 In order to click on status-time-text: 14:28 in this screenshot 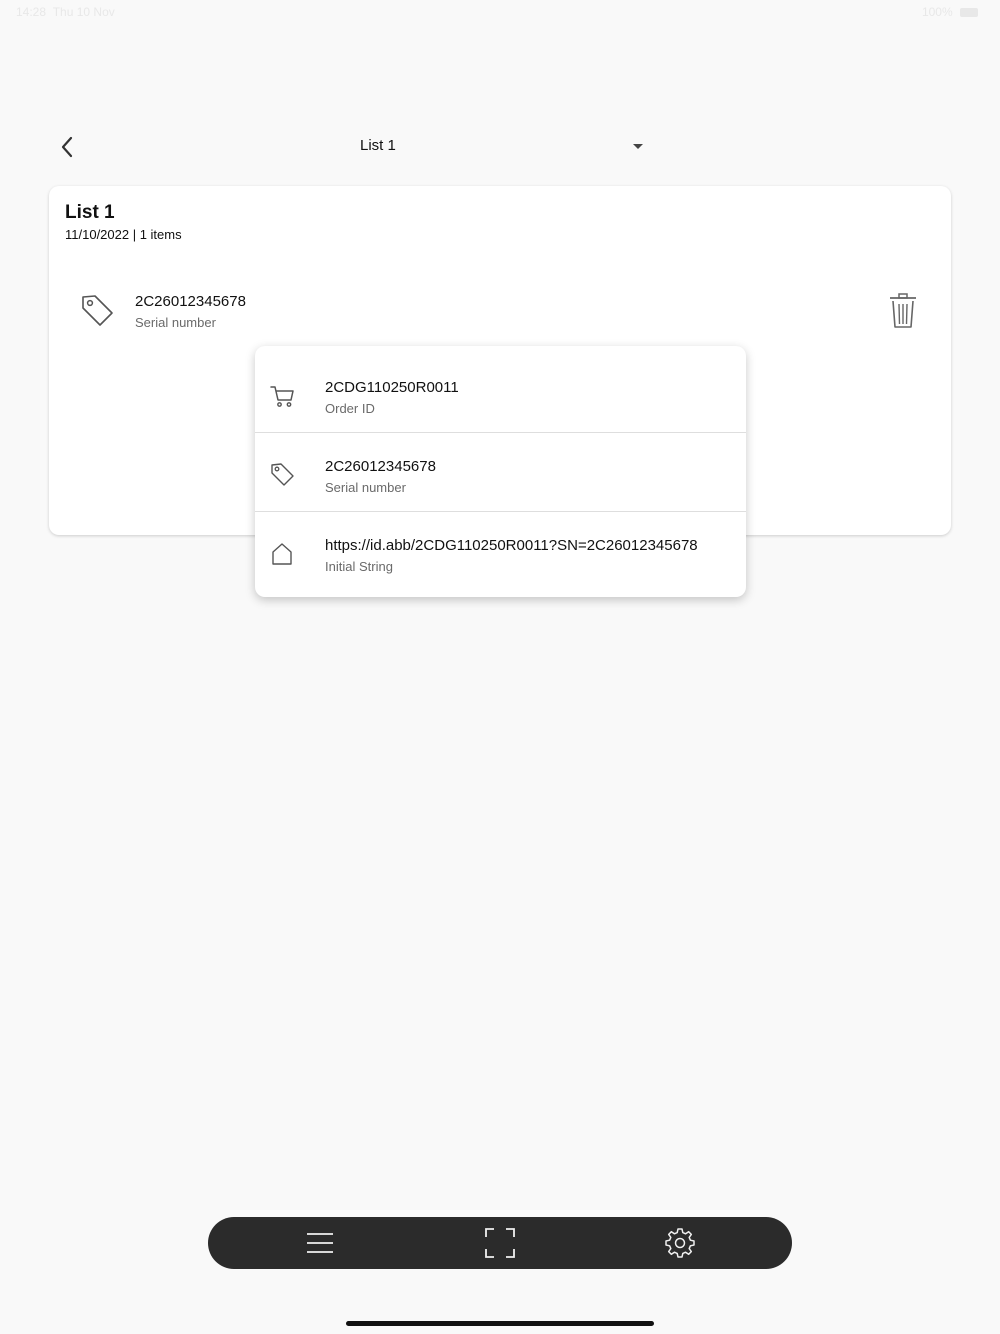, I will do `click(31, 12)`.